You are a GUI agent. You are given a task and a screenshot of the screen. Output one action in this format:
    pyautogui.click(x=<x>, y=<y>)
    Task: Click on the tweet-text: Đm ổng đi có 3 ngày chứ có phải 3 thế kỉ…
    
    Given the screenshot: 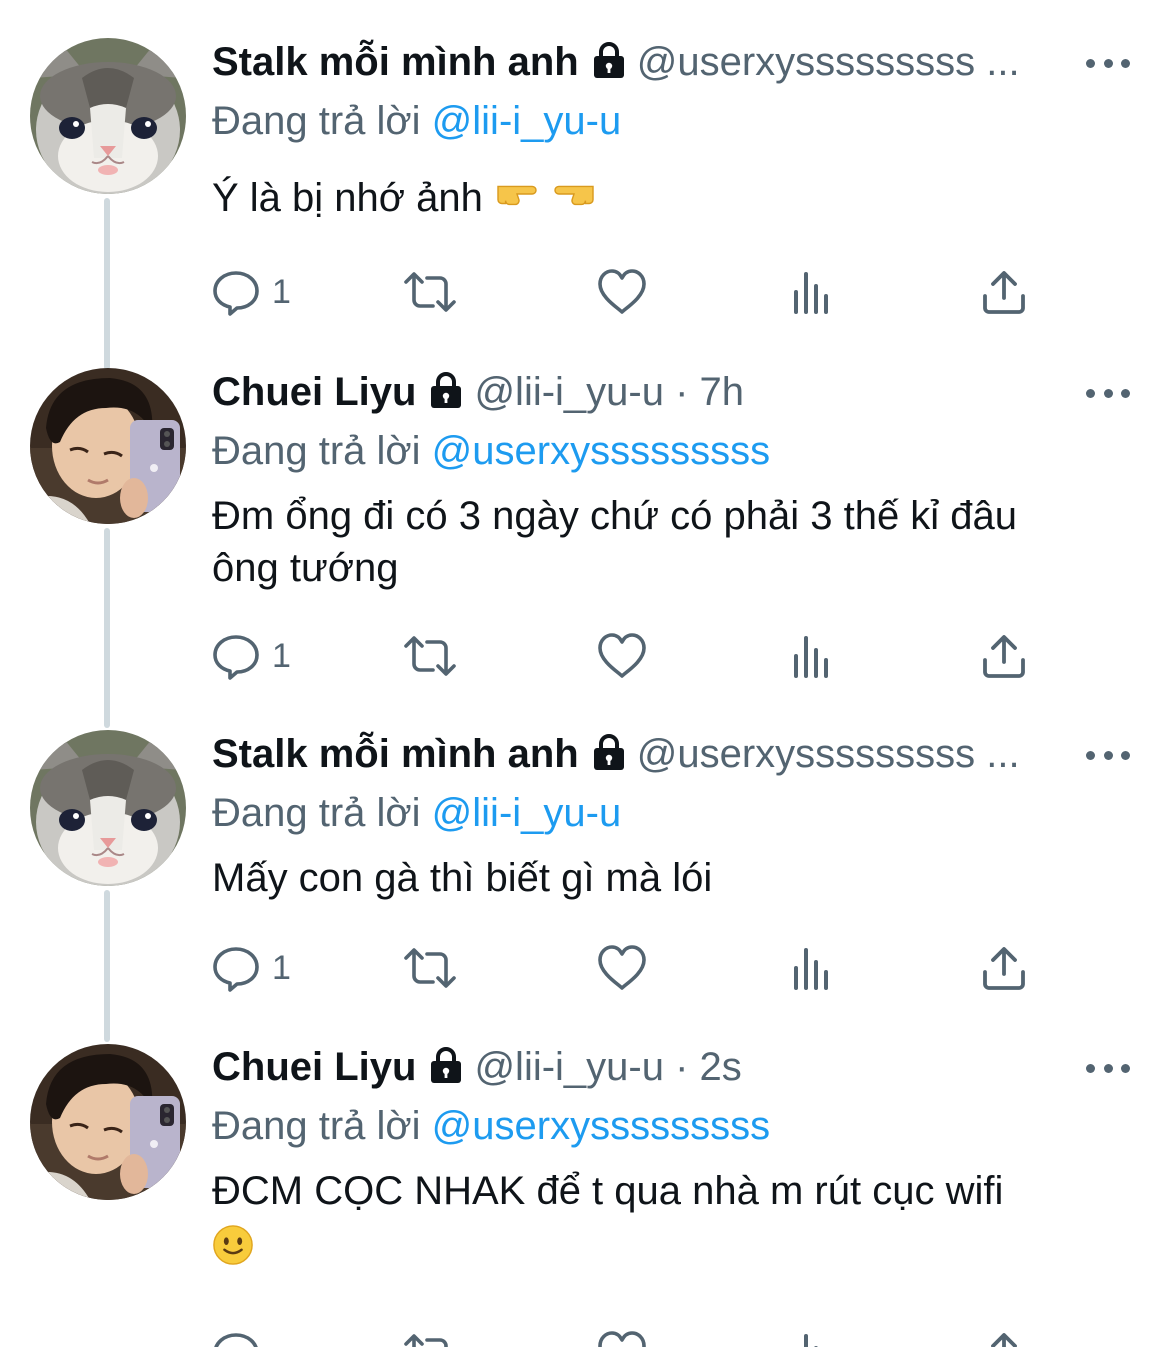 What is the action you would take?
    pyautogui.click(x=671, y=542)
    